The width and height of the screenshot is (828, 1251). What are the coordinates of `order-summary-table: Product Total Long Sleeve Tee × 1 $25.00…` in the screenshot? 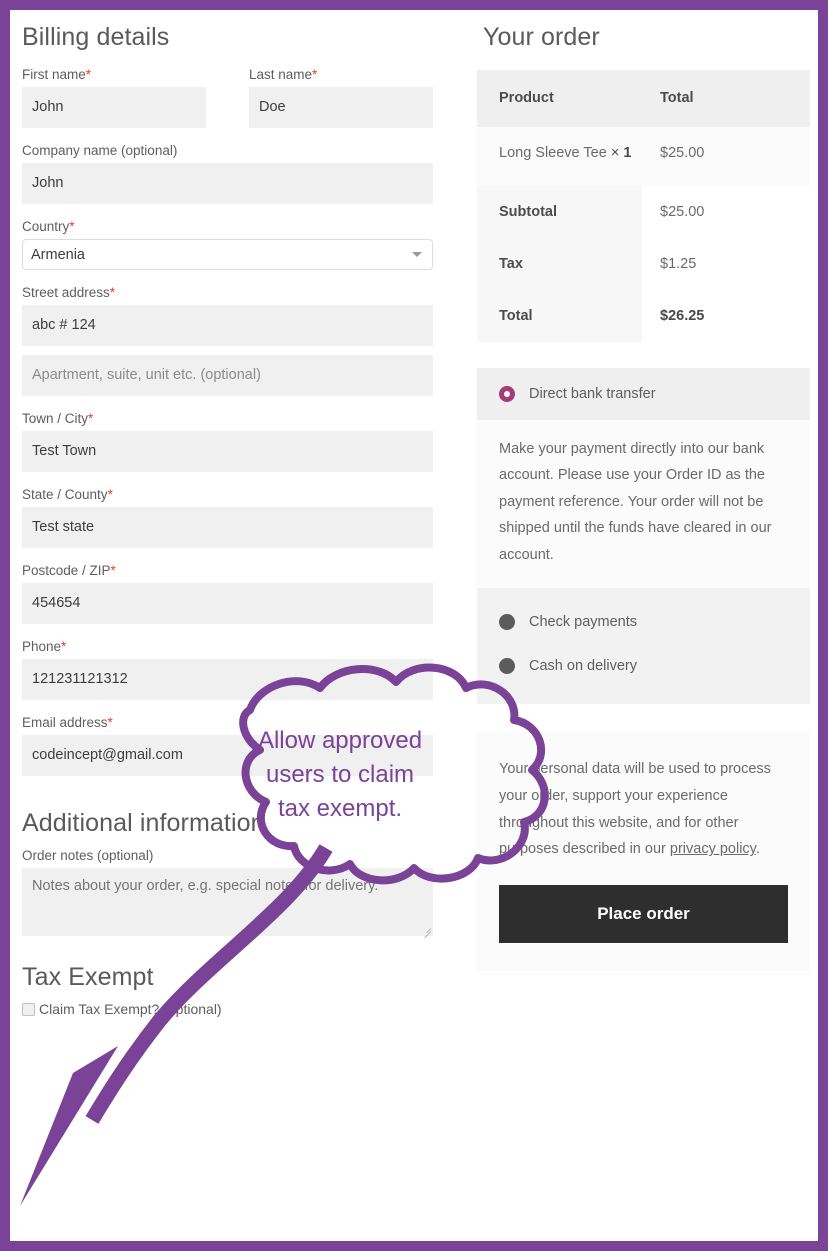 It's located at (643, 206).